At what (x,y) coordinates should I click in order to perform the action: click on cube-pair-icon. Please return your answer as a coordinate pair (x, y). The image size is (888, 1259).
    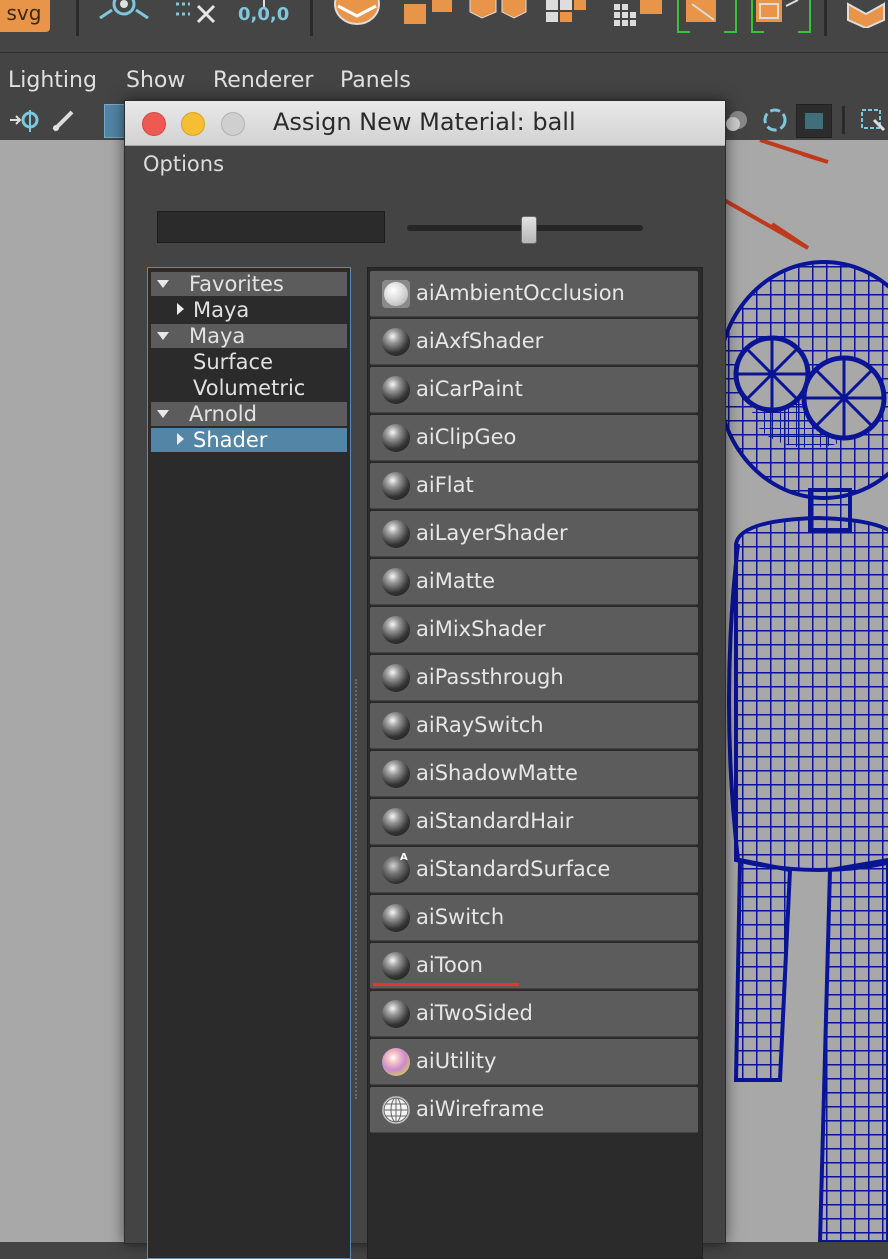
    Looking at the image, I should click on (429, 13).